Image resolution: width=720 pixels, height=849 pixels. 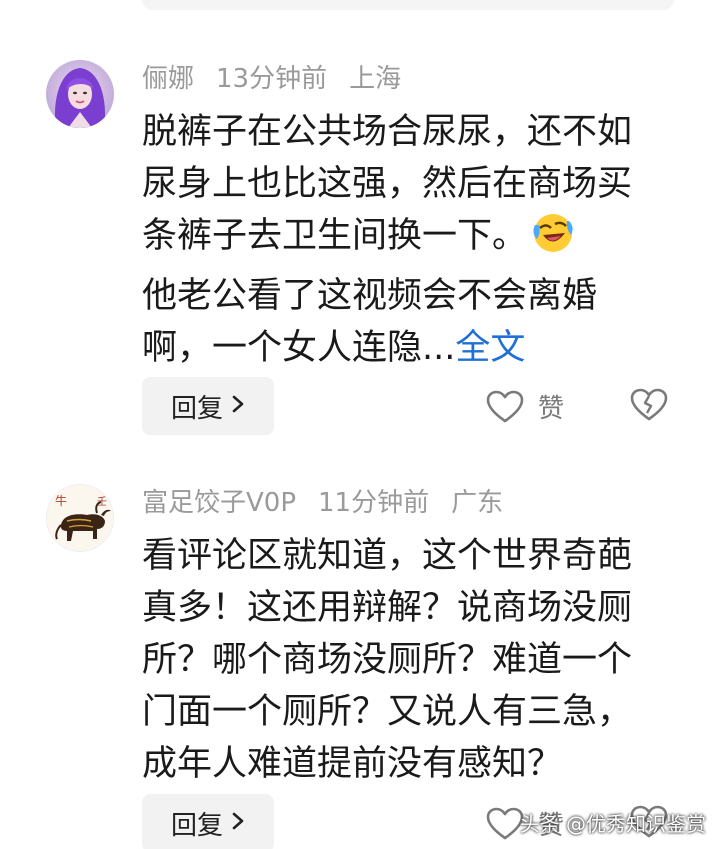 I want to click on comment-line: 真多！这还用辩解？说商场没厕, so click(x=387, y=608).